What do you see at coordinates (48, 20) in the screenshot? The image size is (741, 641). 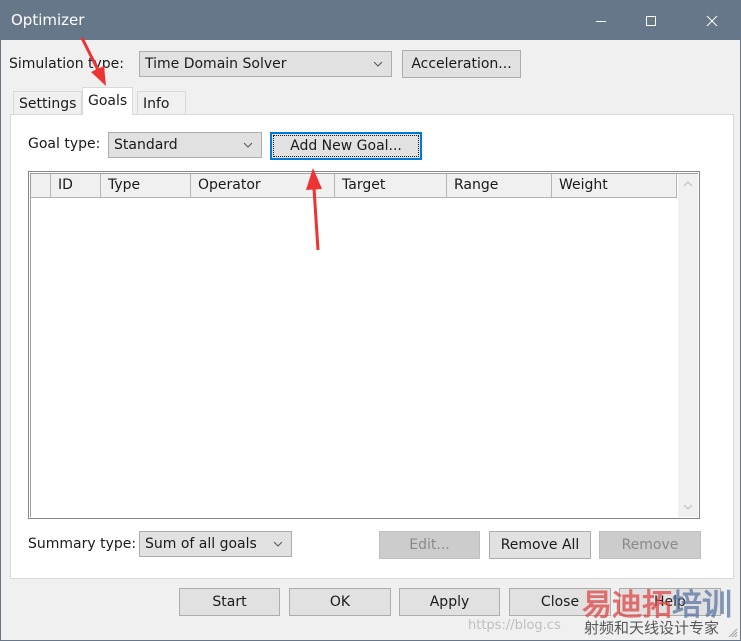 I see `window-title: Optimizer` at bounding box center [48, 20].